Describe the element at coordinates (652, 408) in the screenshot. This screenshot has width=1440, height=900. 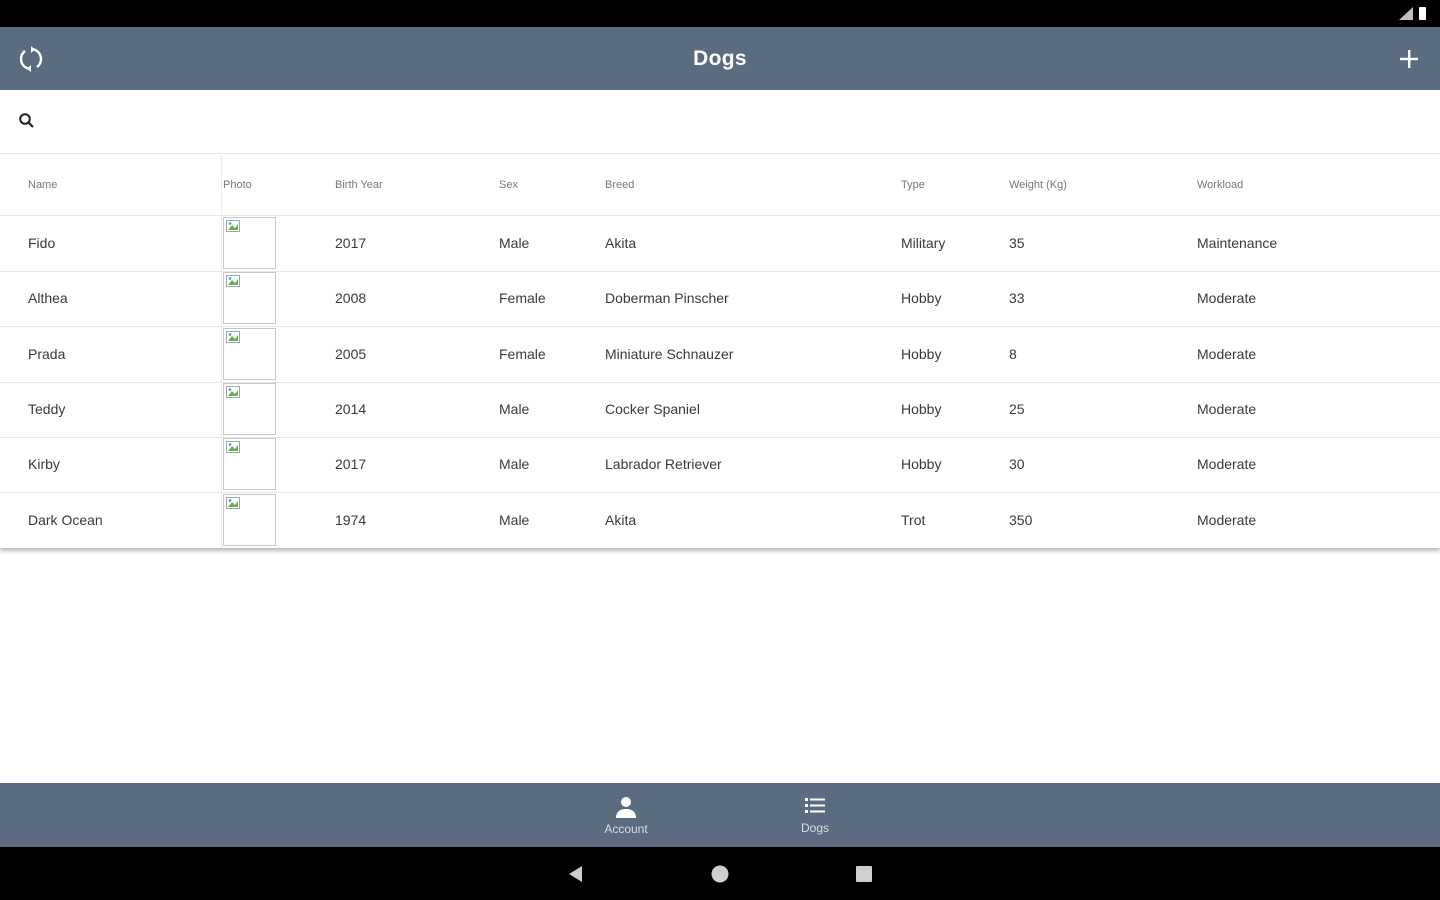
I see `cell-breed: Cocker Spaniel` at that location.